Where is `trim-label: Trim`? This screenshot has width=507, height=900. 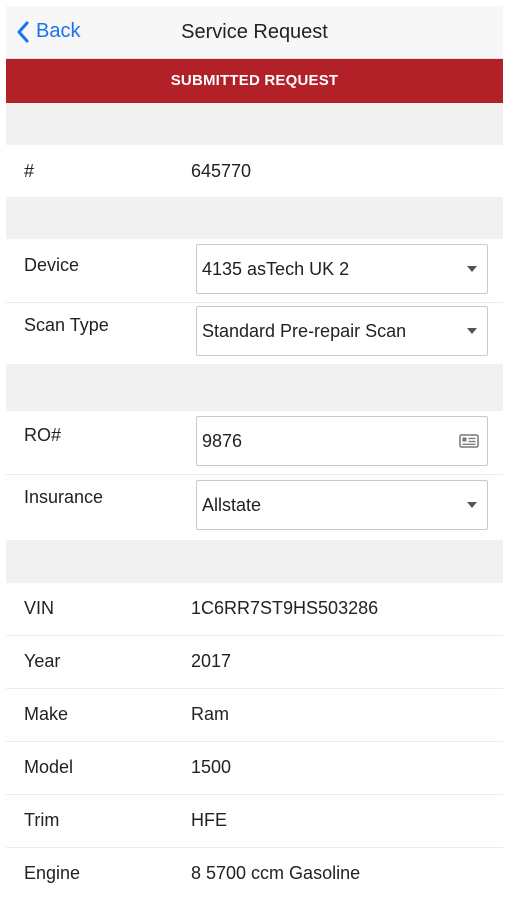
trim-label: Trim is located at coordinates (42, 820).